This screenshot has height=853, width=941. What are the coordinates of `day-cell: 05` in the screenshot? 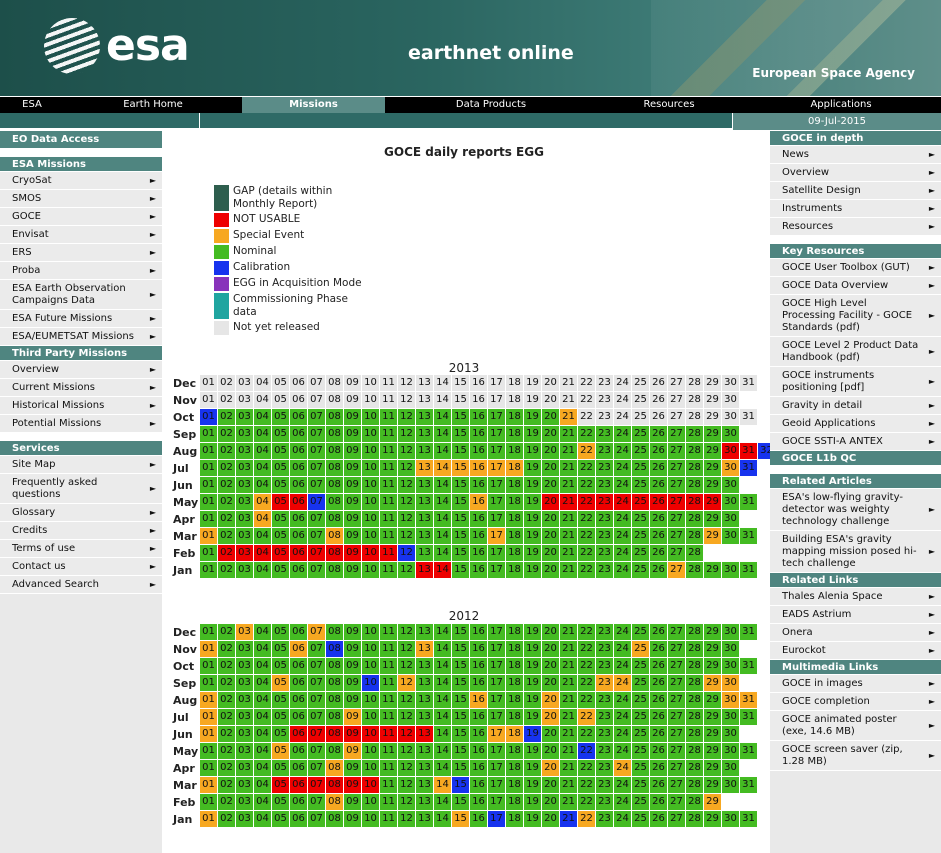 It's located at (280, 570).